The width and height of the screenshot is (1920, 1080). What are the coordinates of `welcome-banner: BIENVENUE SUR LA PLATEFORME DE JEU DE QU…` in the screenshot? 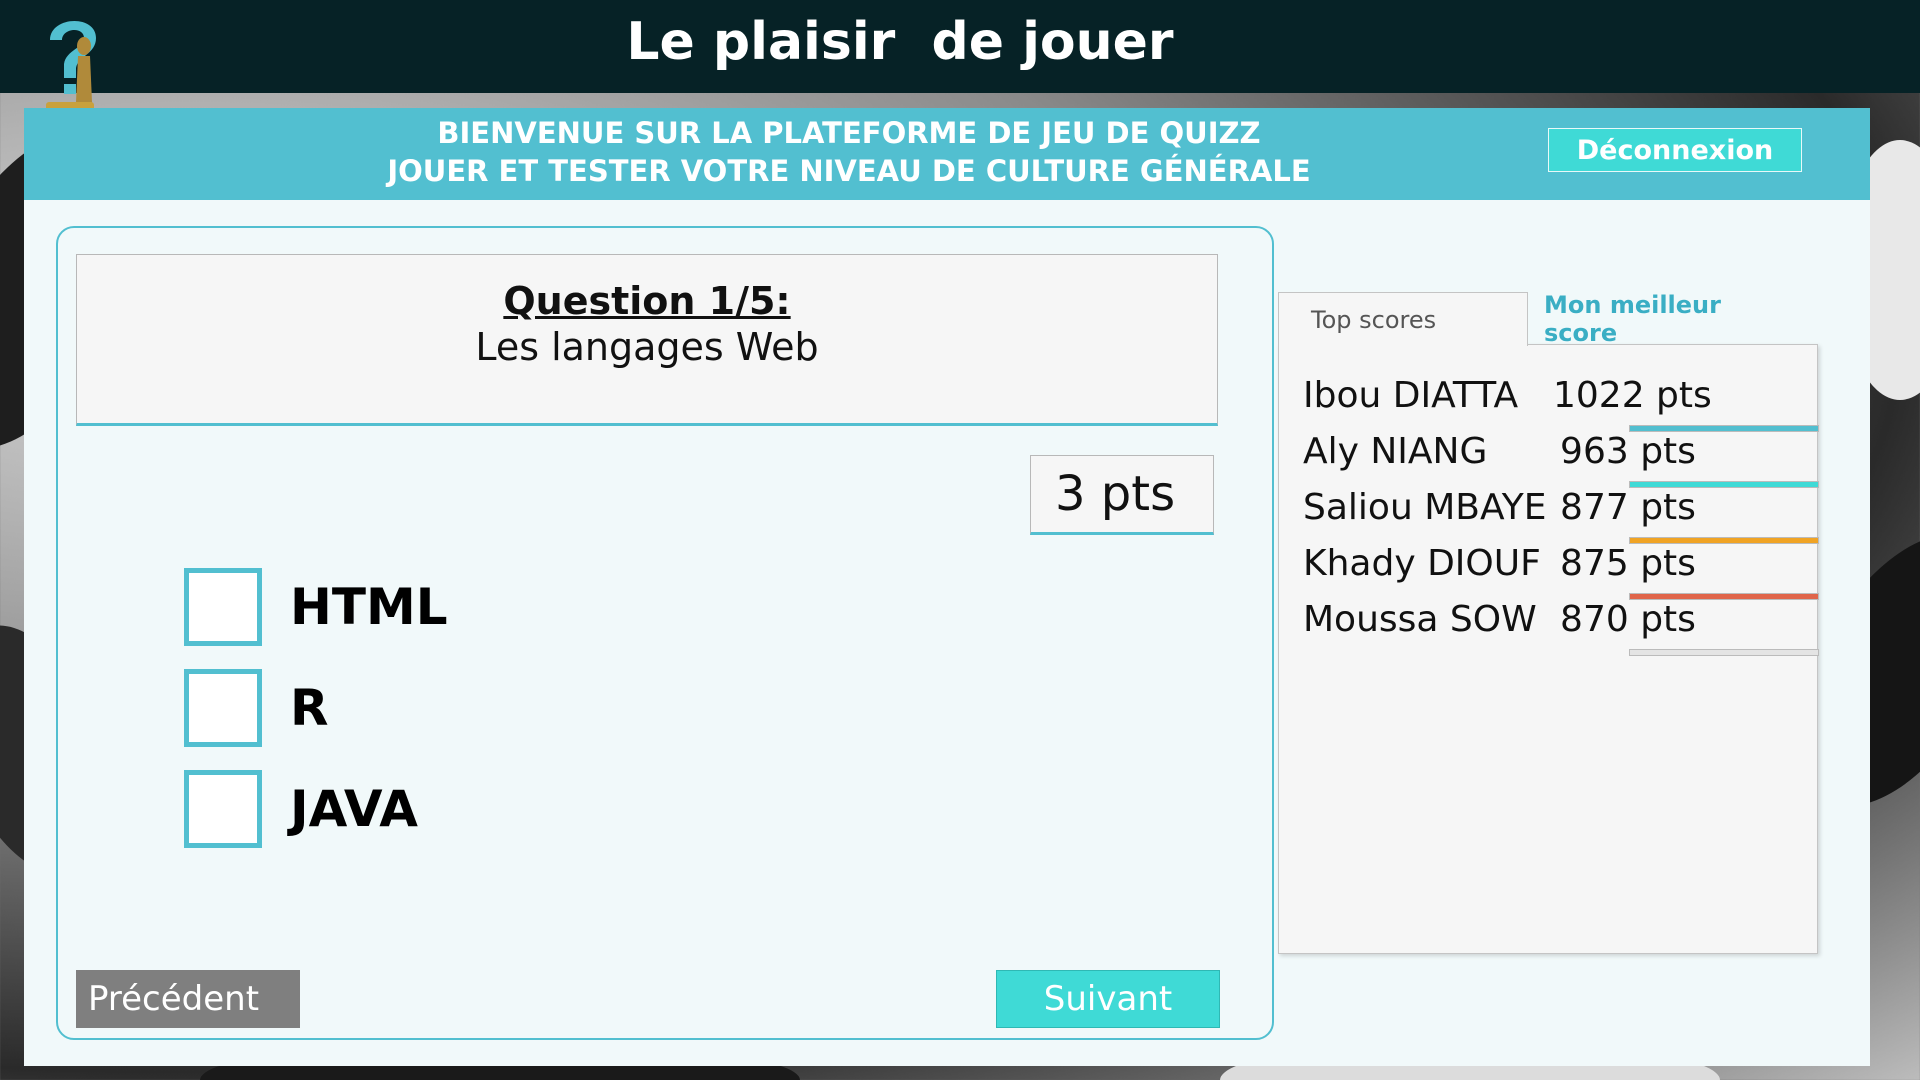 It's located at (947, 154).